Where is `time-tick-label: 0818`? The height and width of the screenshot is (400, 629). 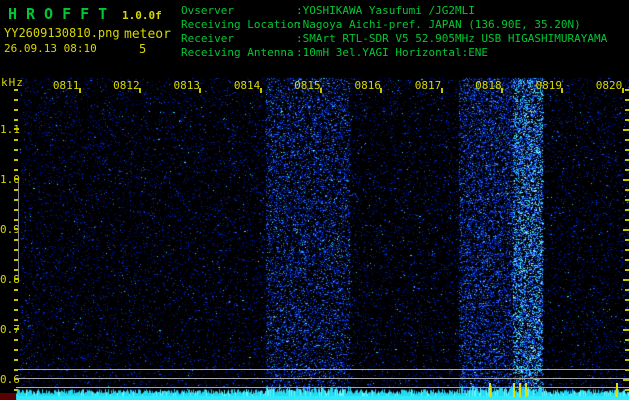 time-tick-label: 0818 is located at coordinates (488, 85).